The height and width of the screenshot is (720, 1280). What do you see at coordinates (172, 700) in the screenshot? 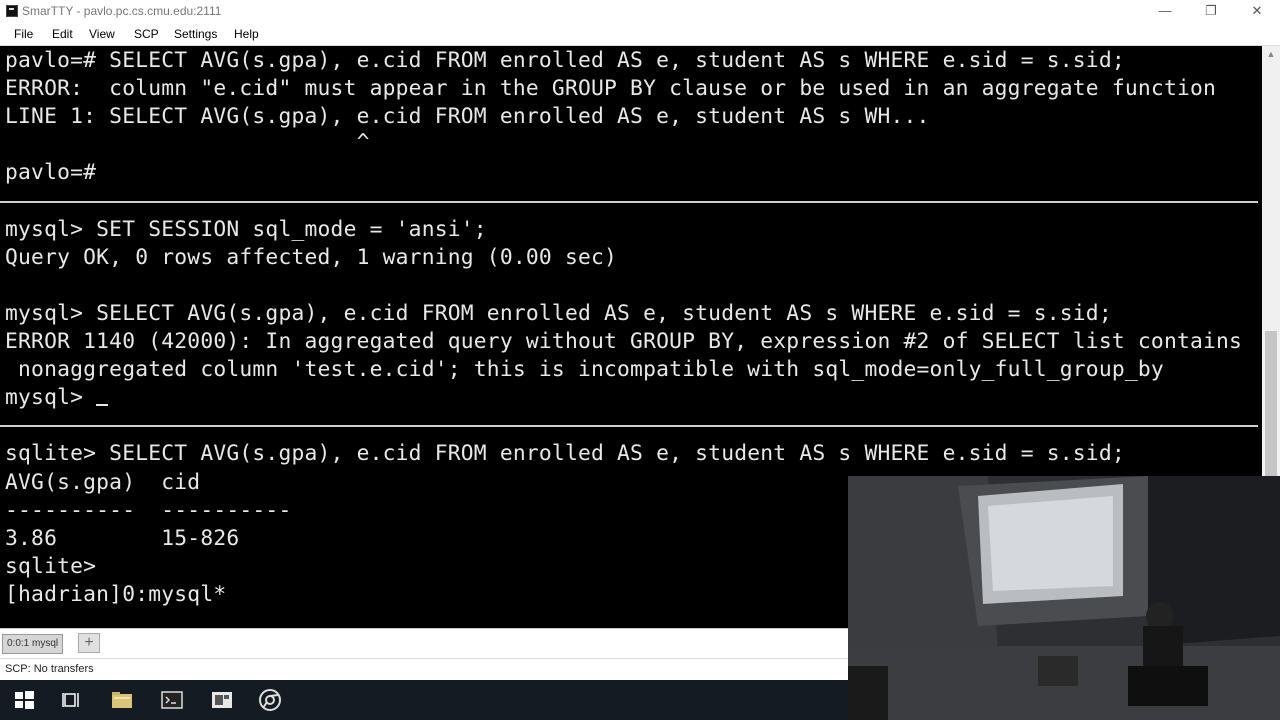
I see `terminal-icon` at bounding box center [172, 700].